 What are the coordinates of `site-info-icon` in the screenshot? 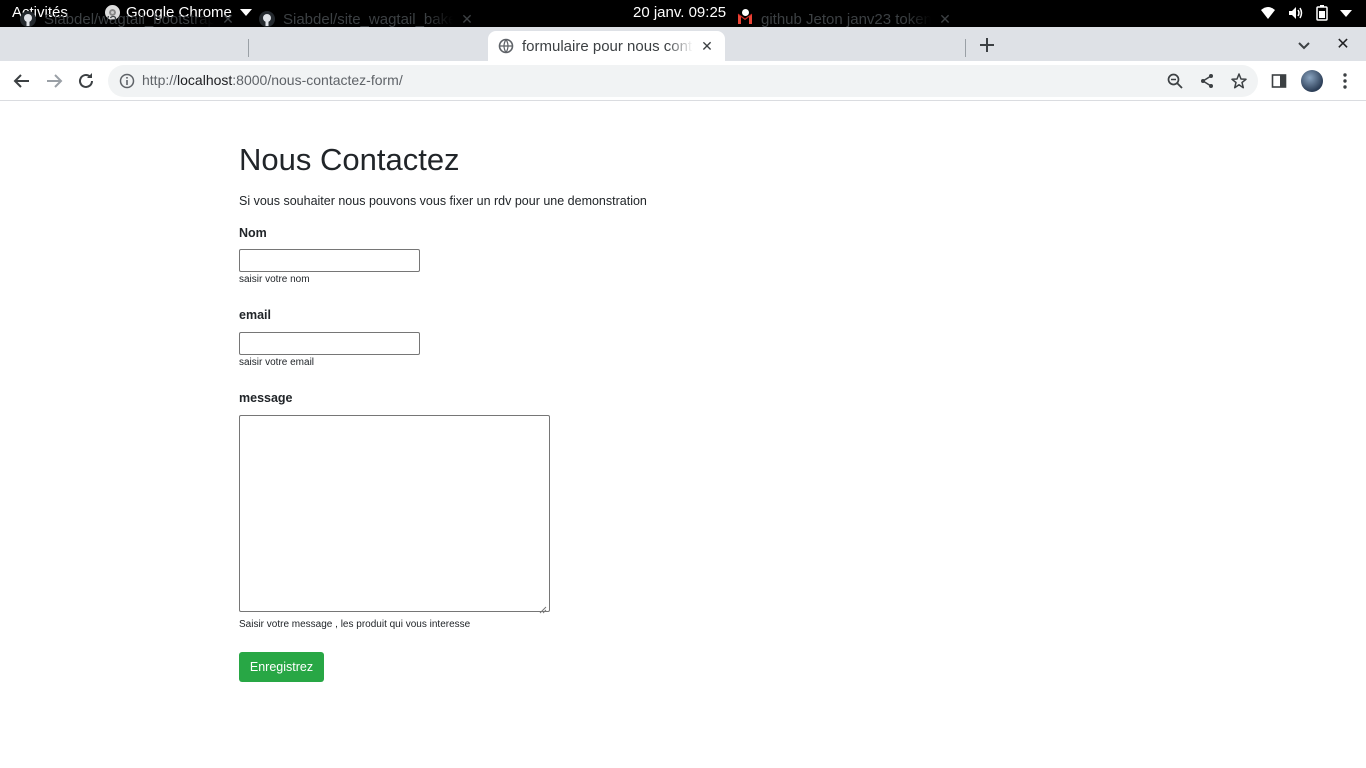 It's located at (127, 81).